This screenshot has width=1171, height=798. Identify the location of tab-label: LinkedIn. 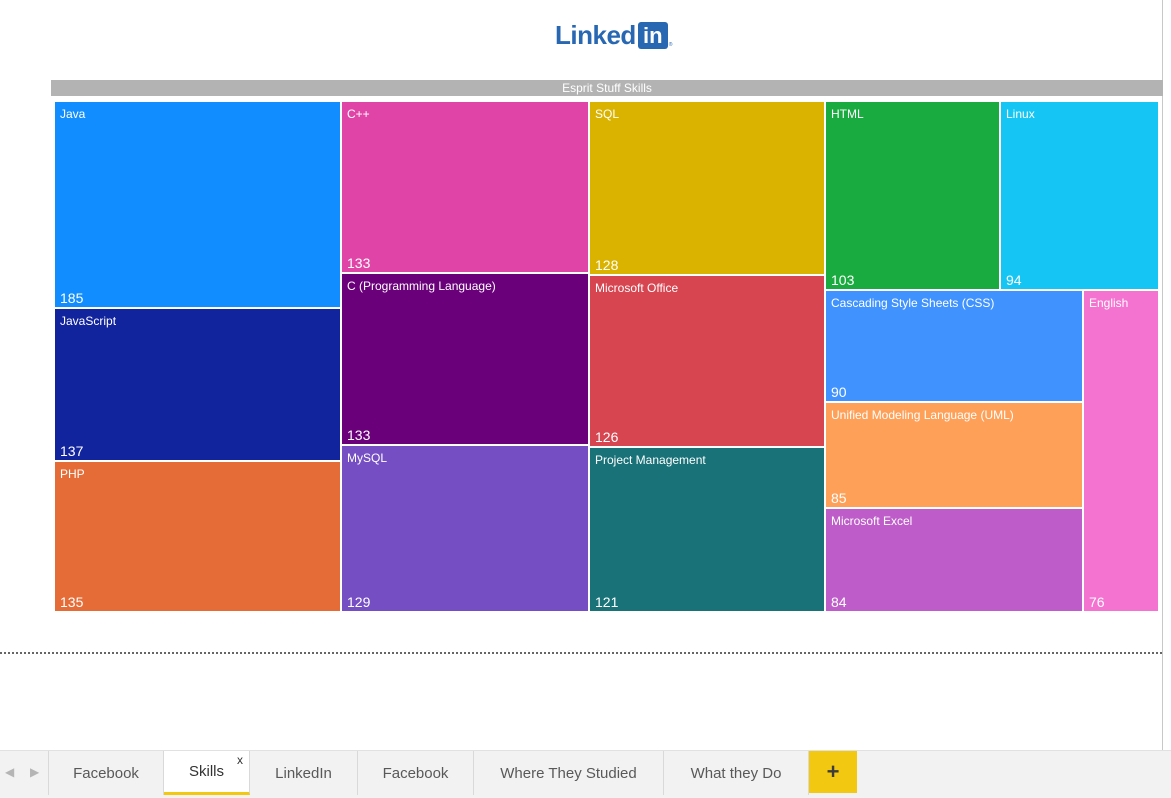
(303, 773).